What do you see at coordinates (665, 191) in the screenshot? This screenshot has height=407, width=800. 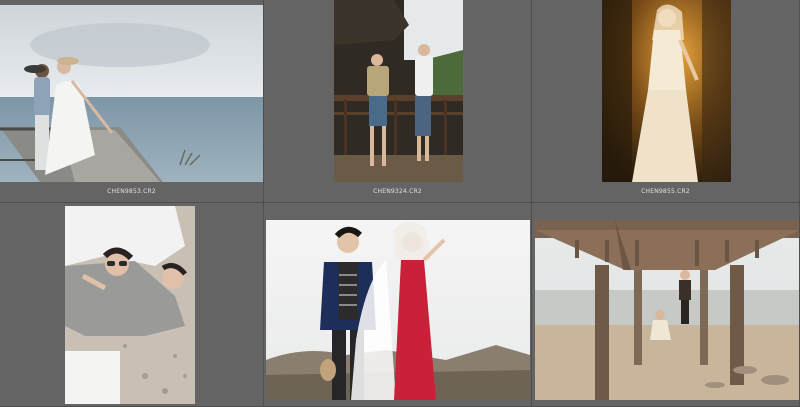 I see `thumbnail-filename: CHEN9855.CR2` at bounding box center [665, 191].